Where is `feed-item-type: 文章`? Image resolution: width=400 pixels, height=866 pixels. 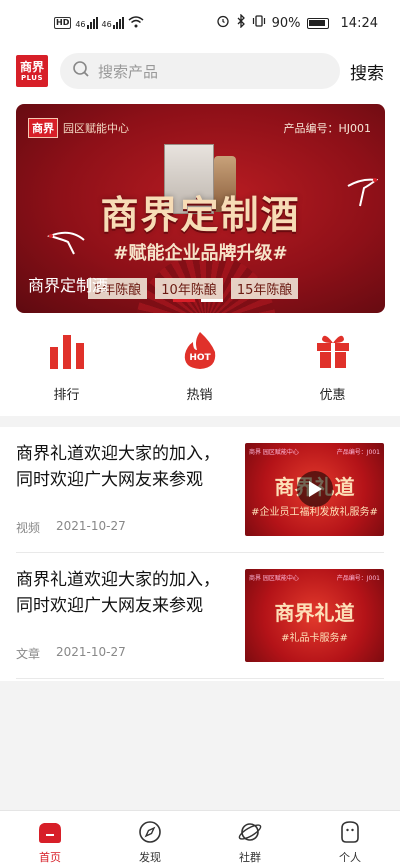
feed-item-type: 文章 is located at coordinates (28, 654).